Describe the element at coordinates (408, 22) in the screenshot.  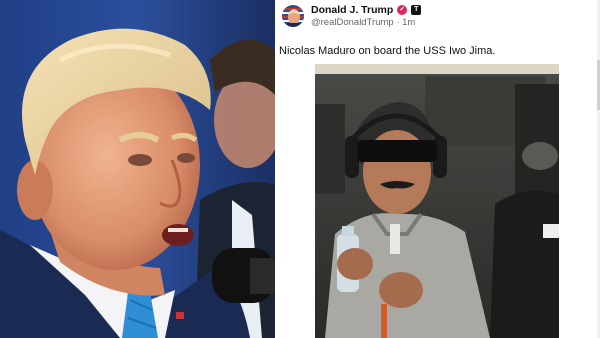
I see `post-time: 1m` at that location.